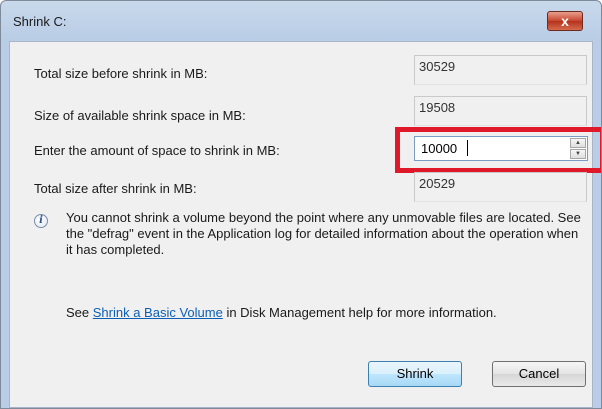  I want to click on total-before-label: Total size before shrink in MB:, so click(121, 73).